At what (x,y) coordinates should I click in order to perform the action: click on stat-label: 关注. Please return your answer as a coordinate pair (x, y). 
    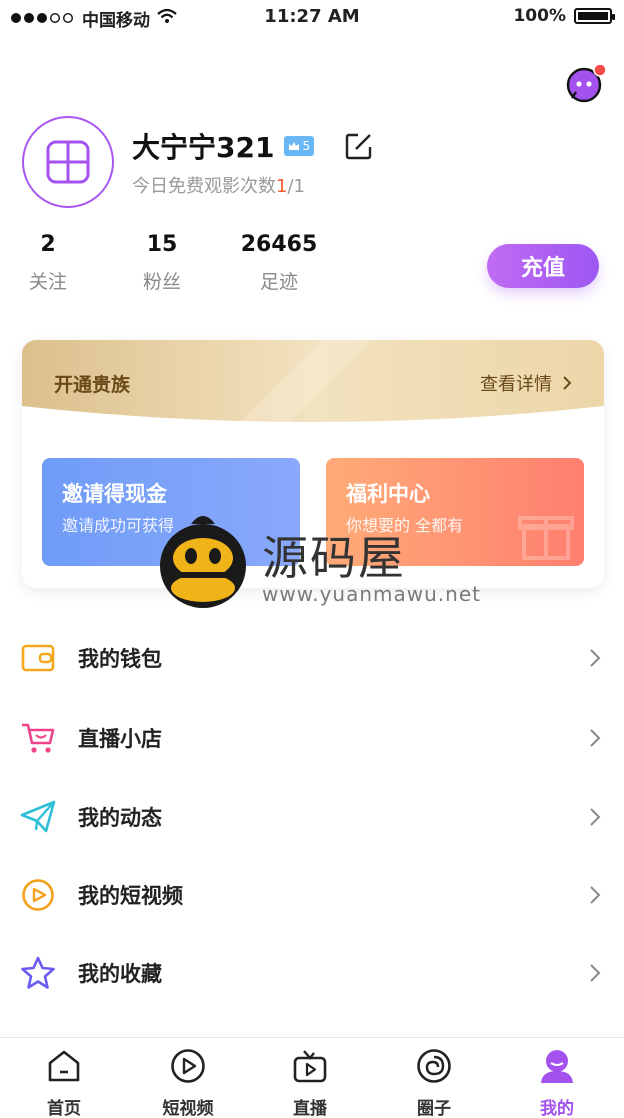
    Looking at the image, I should click on (47, 282).